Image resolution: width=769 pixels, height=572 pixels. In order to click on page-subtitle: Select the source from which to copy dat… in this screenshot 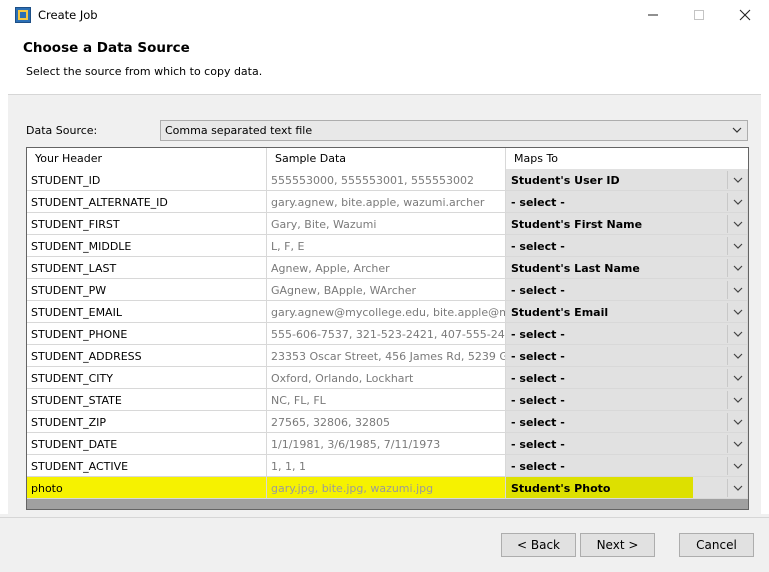, I will do `click(144, 71)`.